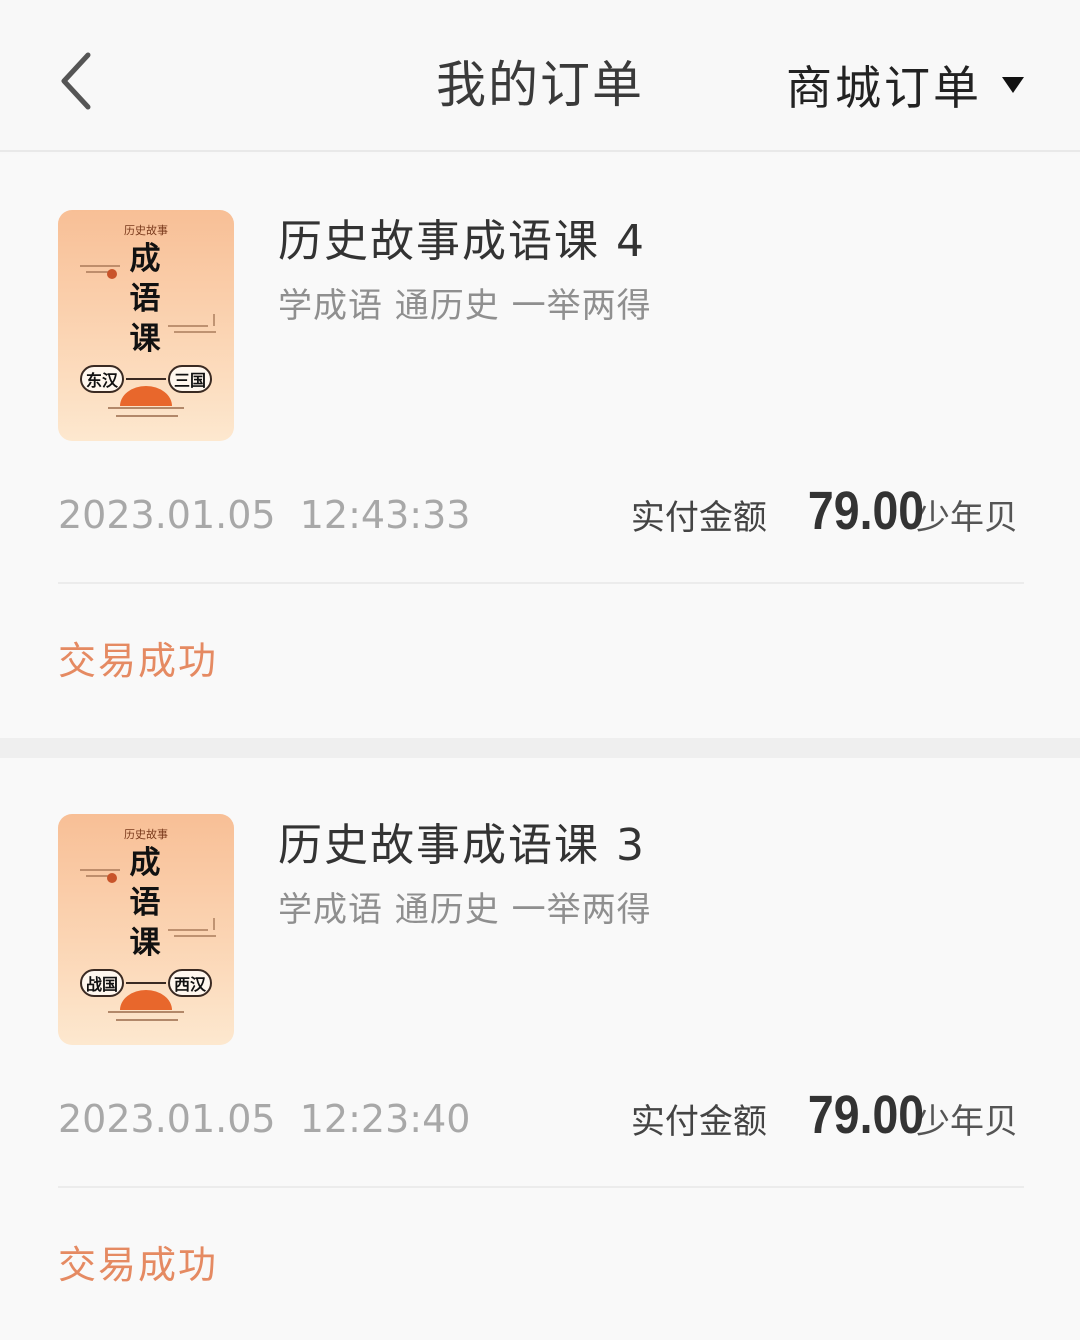 This screenshot has height=1340, width=1080. I want to click on course-cover-image: 历史故事 成 语 课 战国 西汉, so click(146, 929).